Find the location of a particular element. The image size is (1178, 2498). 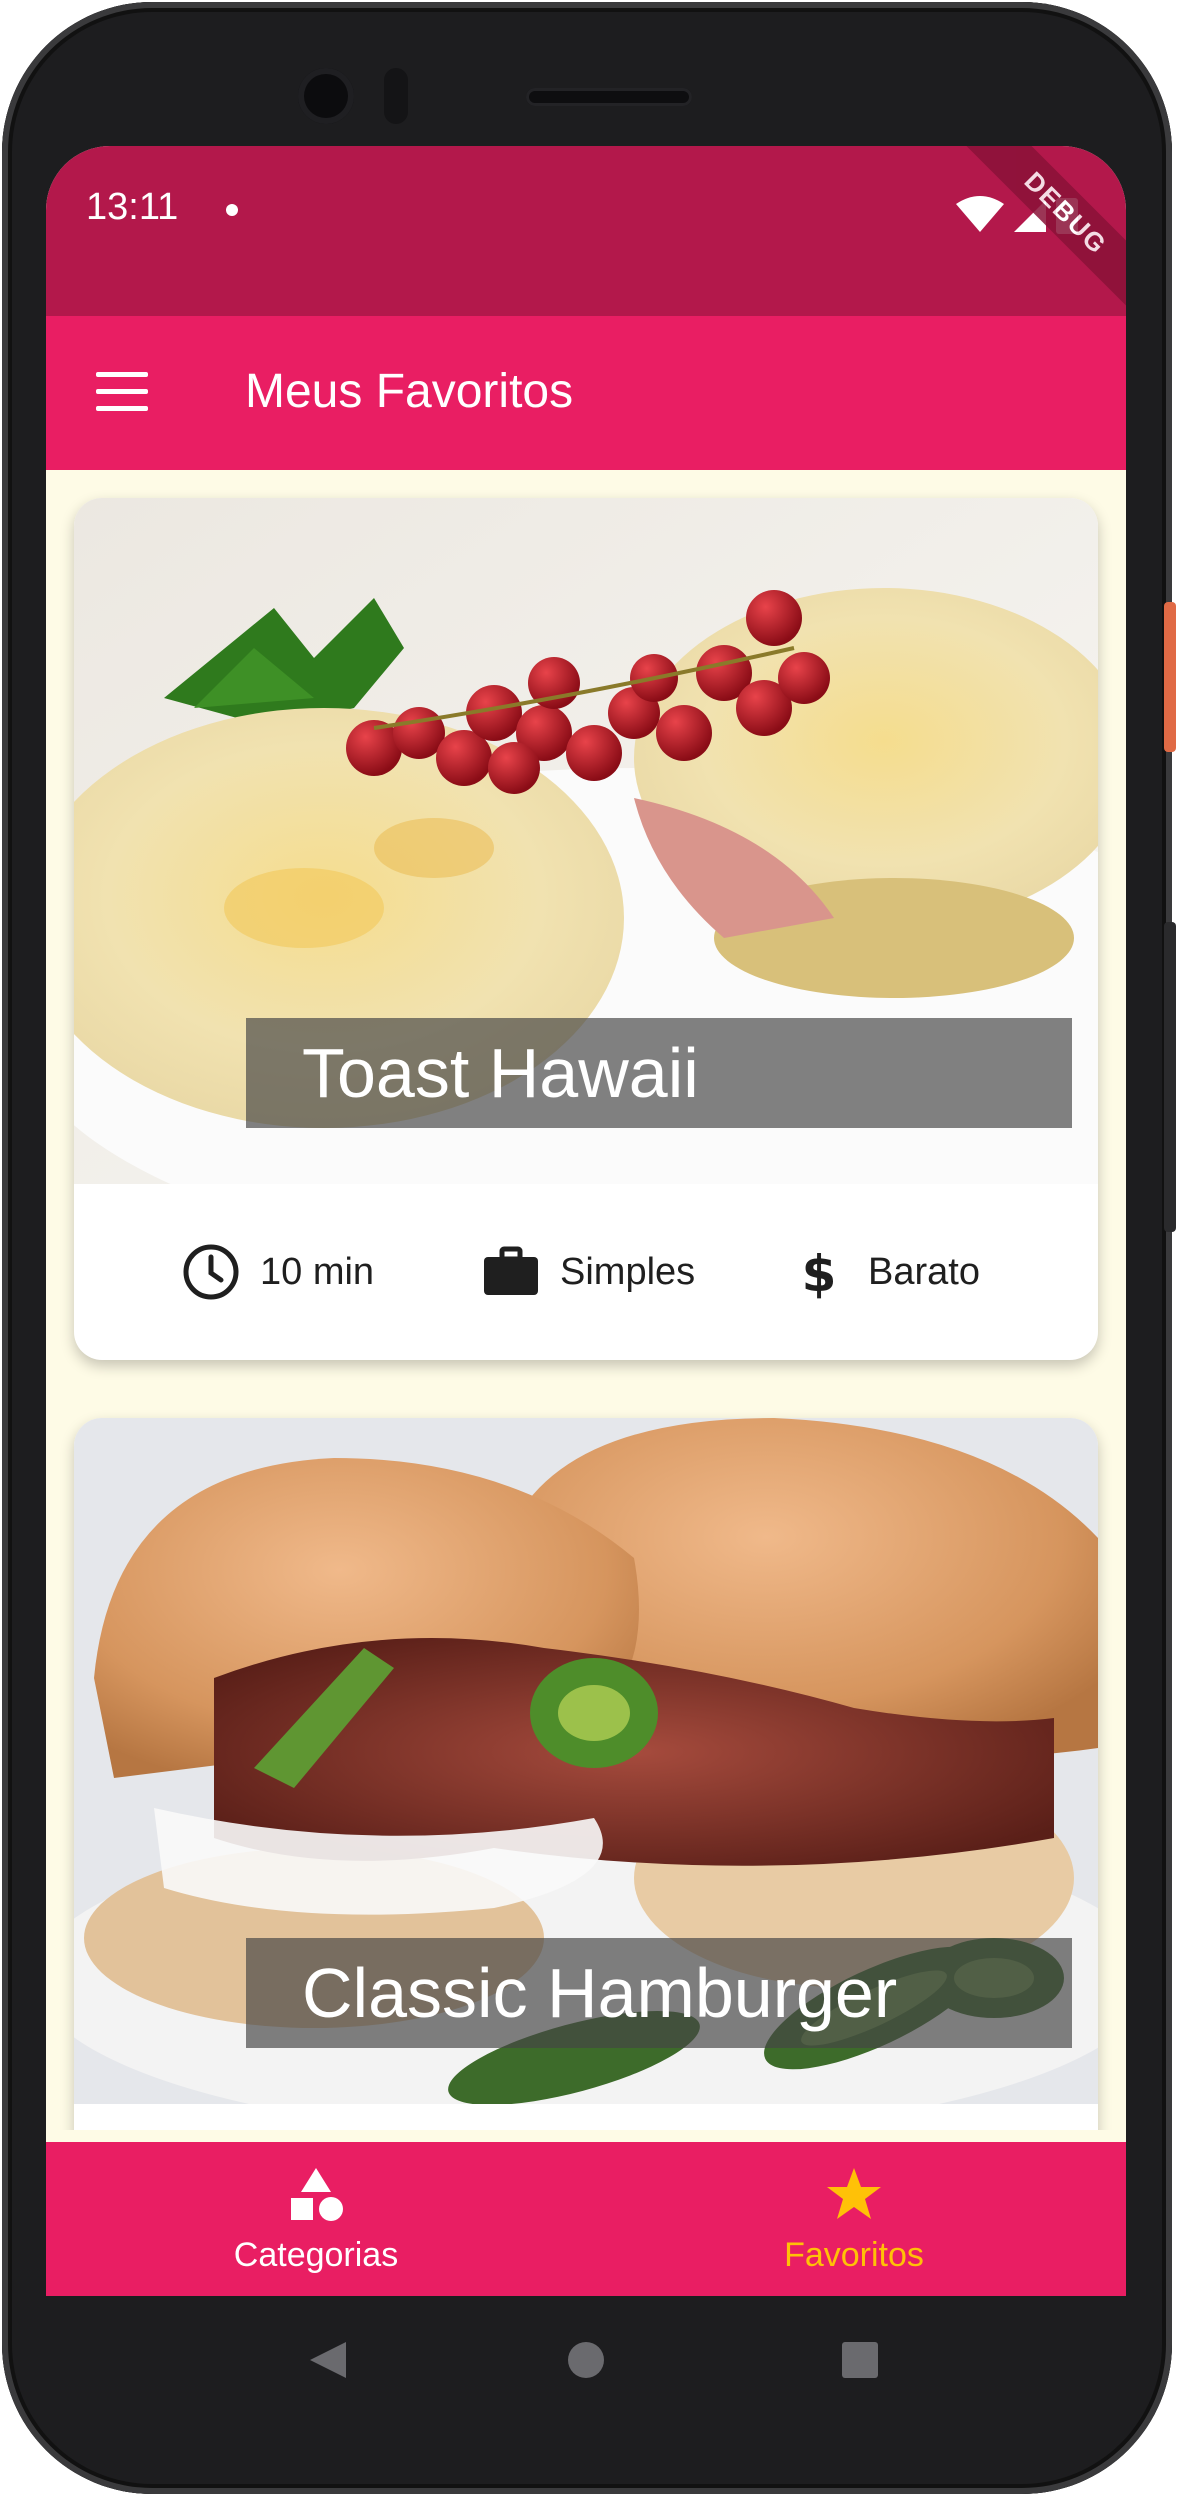

cost-label: Barato is located at coordinates (924, 1271).